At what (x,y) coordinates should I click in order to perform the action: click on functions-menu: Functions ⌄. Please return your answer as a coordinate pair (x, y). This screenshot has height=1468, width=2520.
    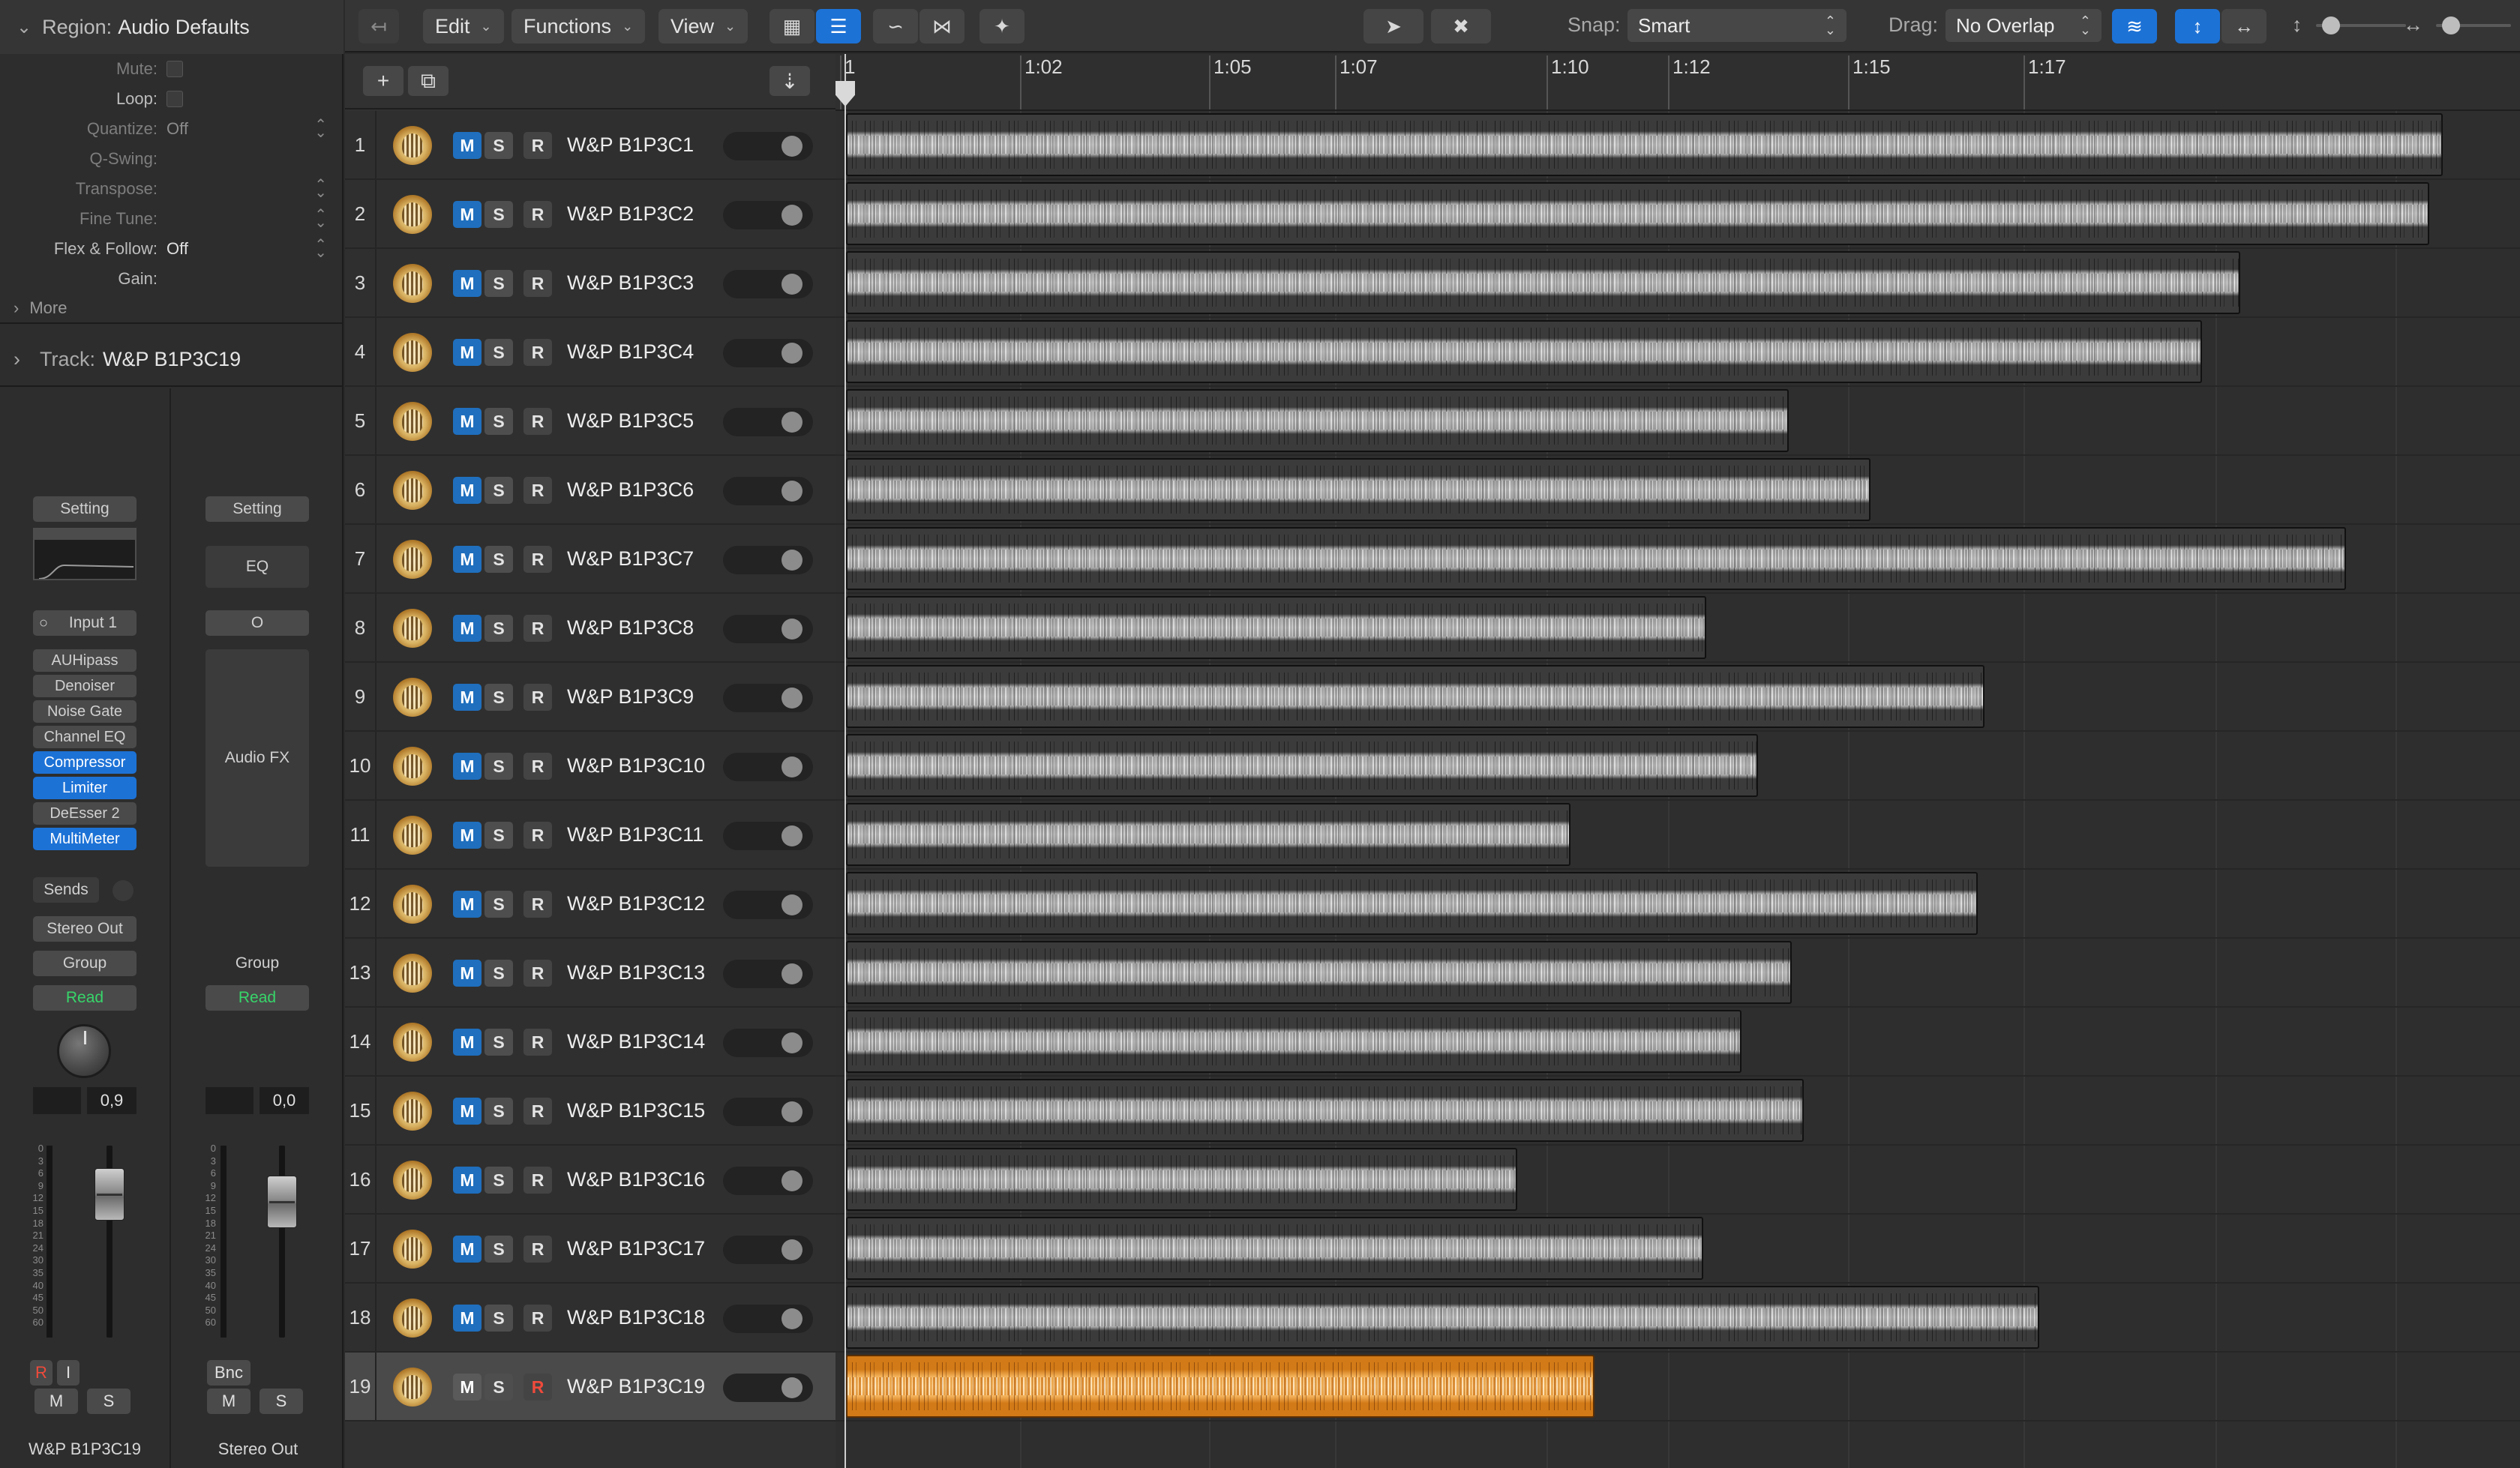
    Looking at the image, I should click on (579, 26).